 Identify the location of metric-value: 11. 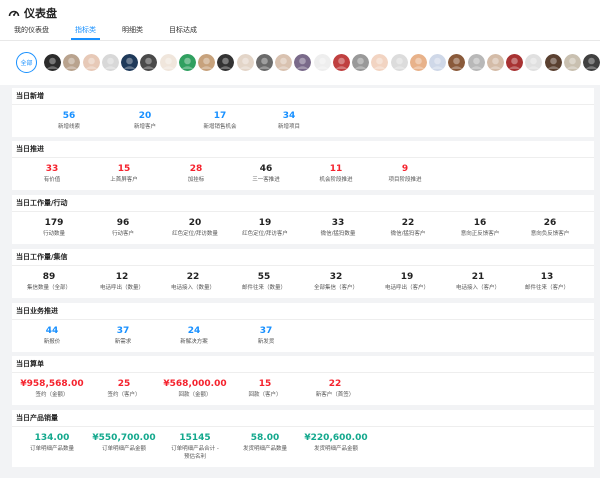
(336, 169).